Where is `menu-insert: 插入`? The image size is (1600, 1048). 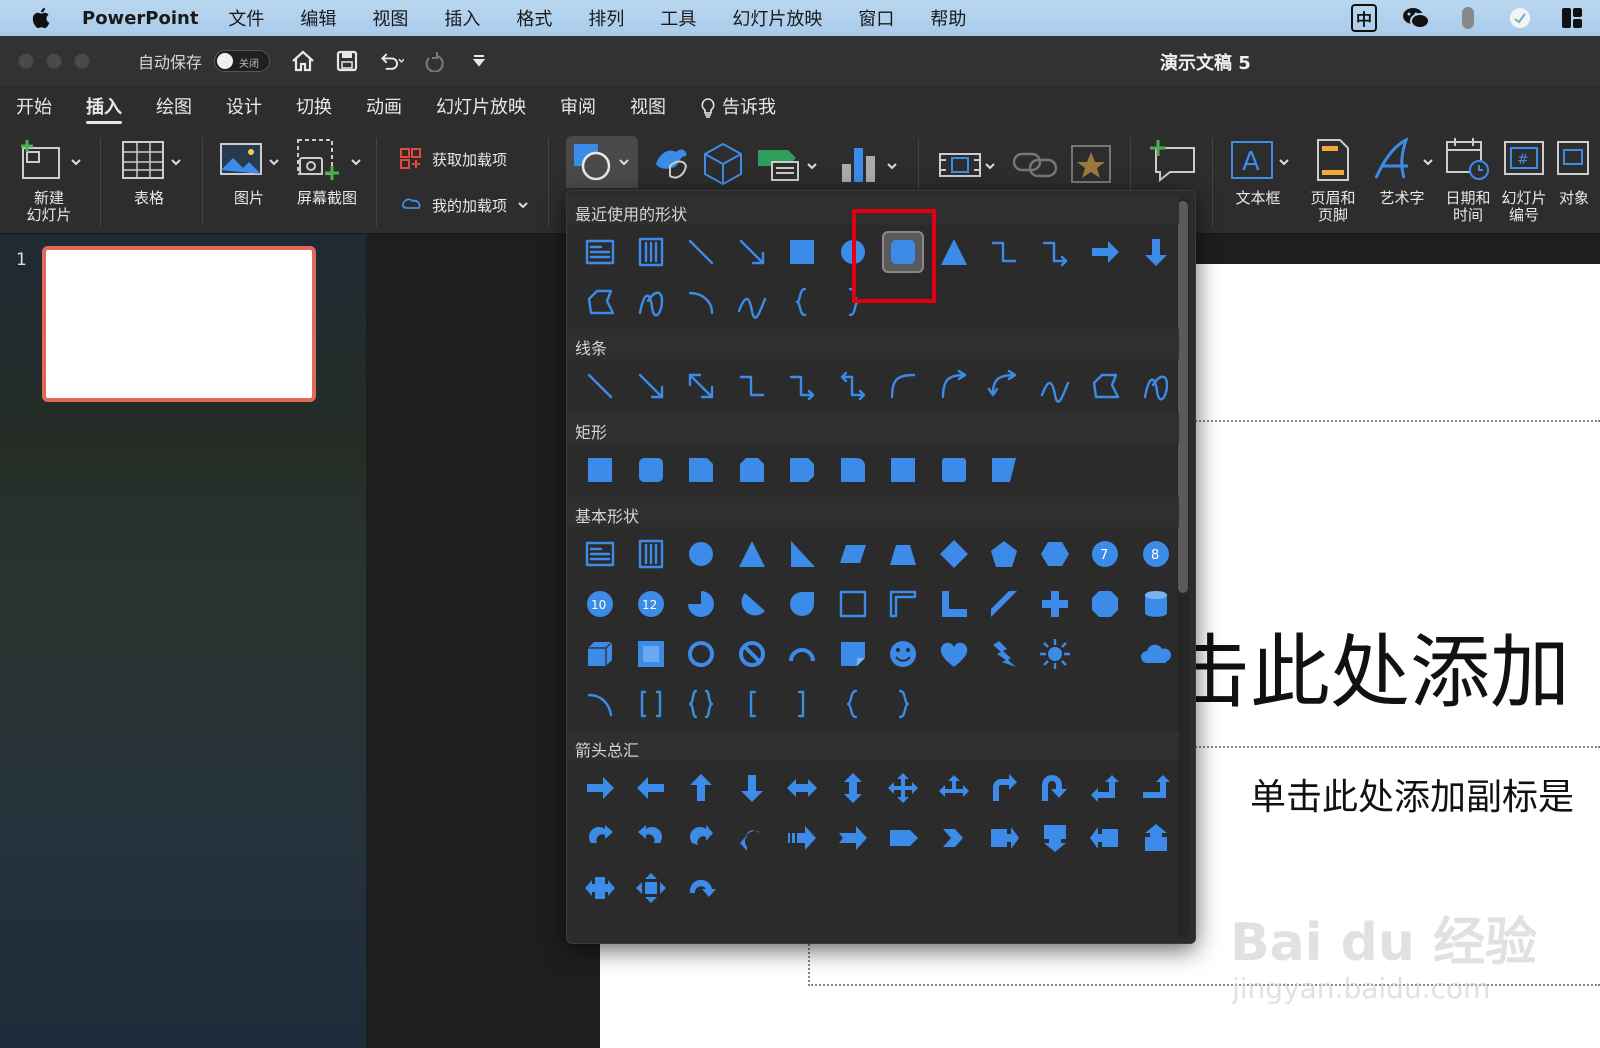
menu-insert: 插入 is located at coordinates (462, 18).